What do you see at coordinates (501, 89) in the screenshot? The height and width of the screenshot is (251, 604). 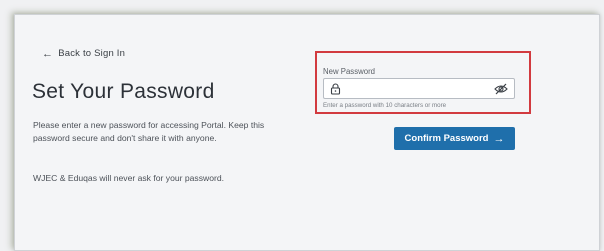 I see `eye-slash-icon` at bounding box center [501, 89].